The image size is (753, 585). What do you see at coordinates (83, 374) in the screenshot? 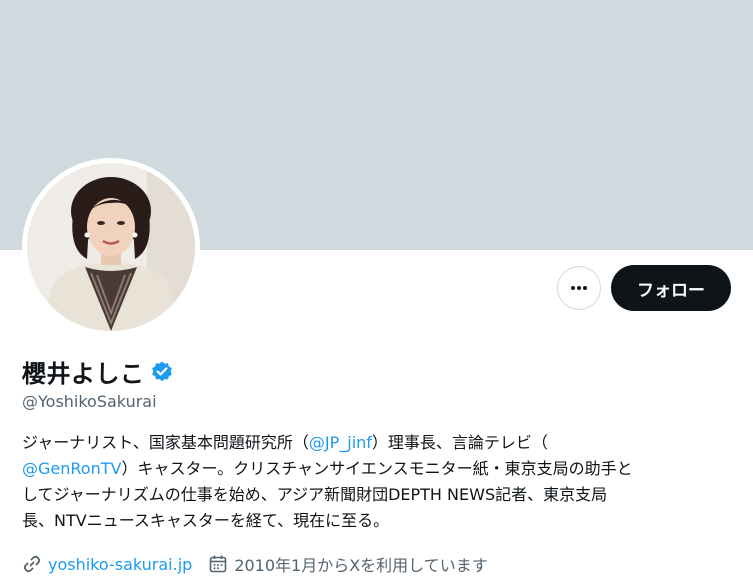
I see `display-name: 櫻井よしこ` at bounding box center [83, 374].